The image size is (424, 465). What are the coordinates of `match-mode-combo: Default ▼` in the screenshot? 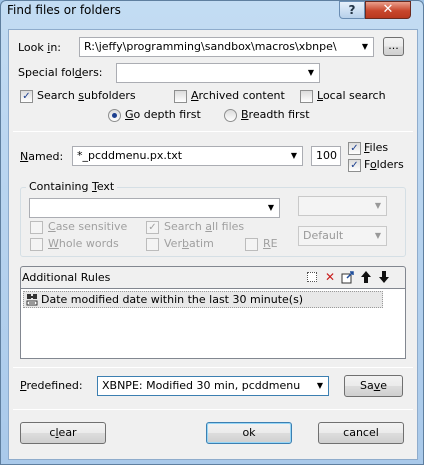 It's located at (342, 236).